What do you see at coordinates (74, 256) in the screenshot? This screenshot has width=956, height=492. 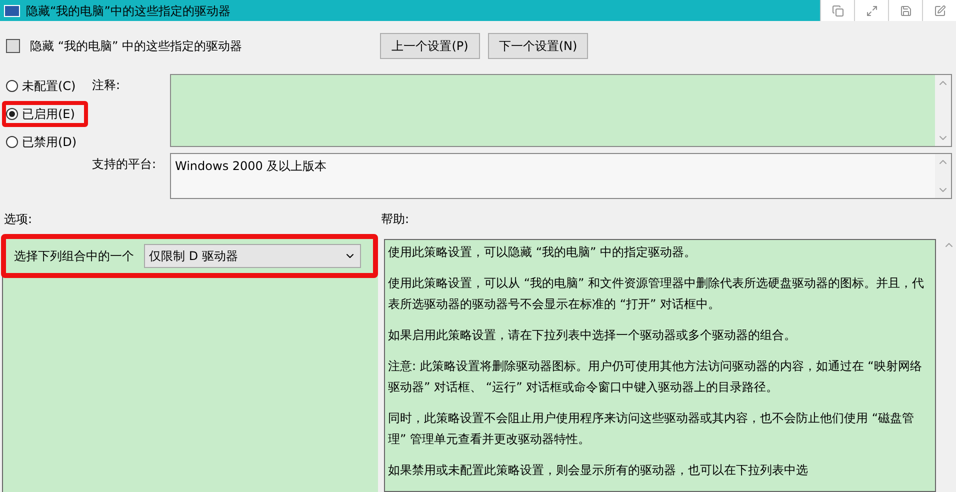 I see `dropdown-label: 选择下列组合中的一个` at bounding box center [74, 256].